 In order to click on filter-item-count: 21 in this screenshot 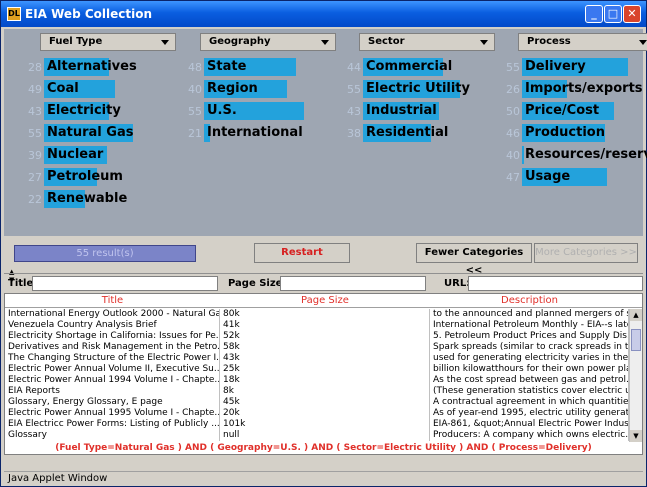, I will do `click(195, 133)`.